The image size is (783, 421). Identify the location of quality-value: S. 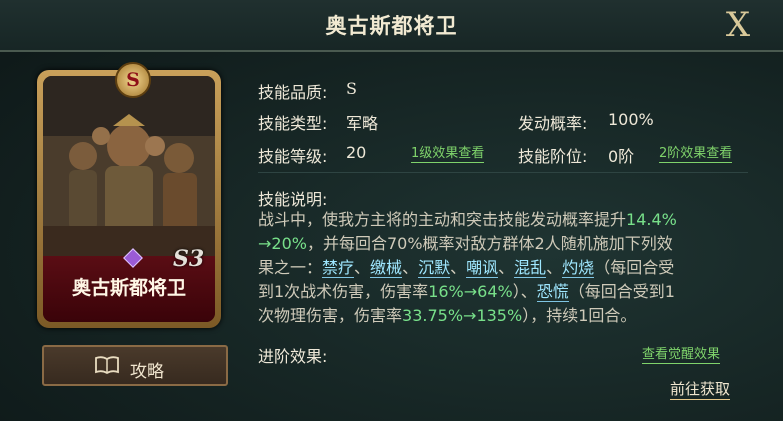
(351, 88).